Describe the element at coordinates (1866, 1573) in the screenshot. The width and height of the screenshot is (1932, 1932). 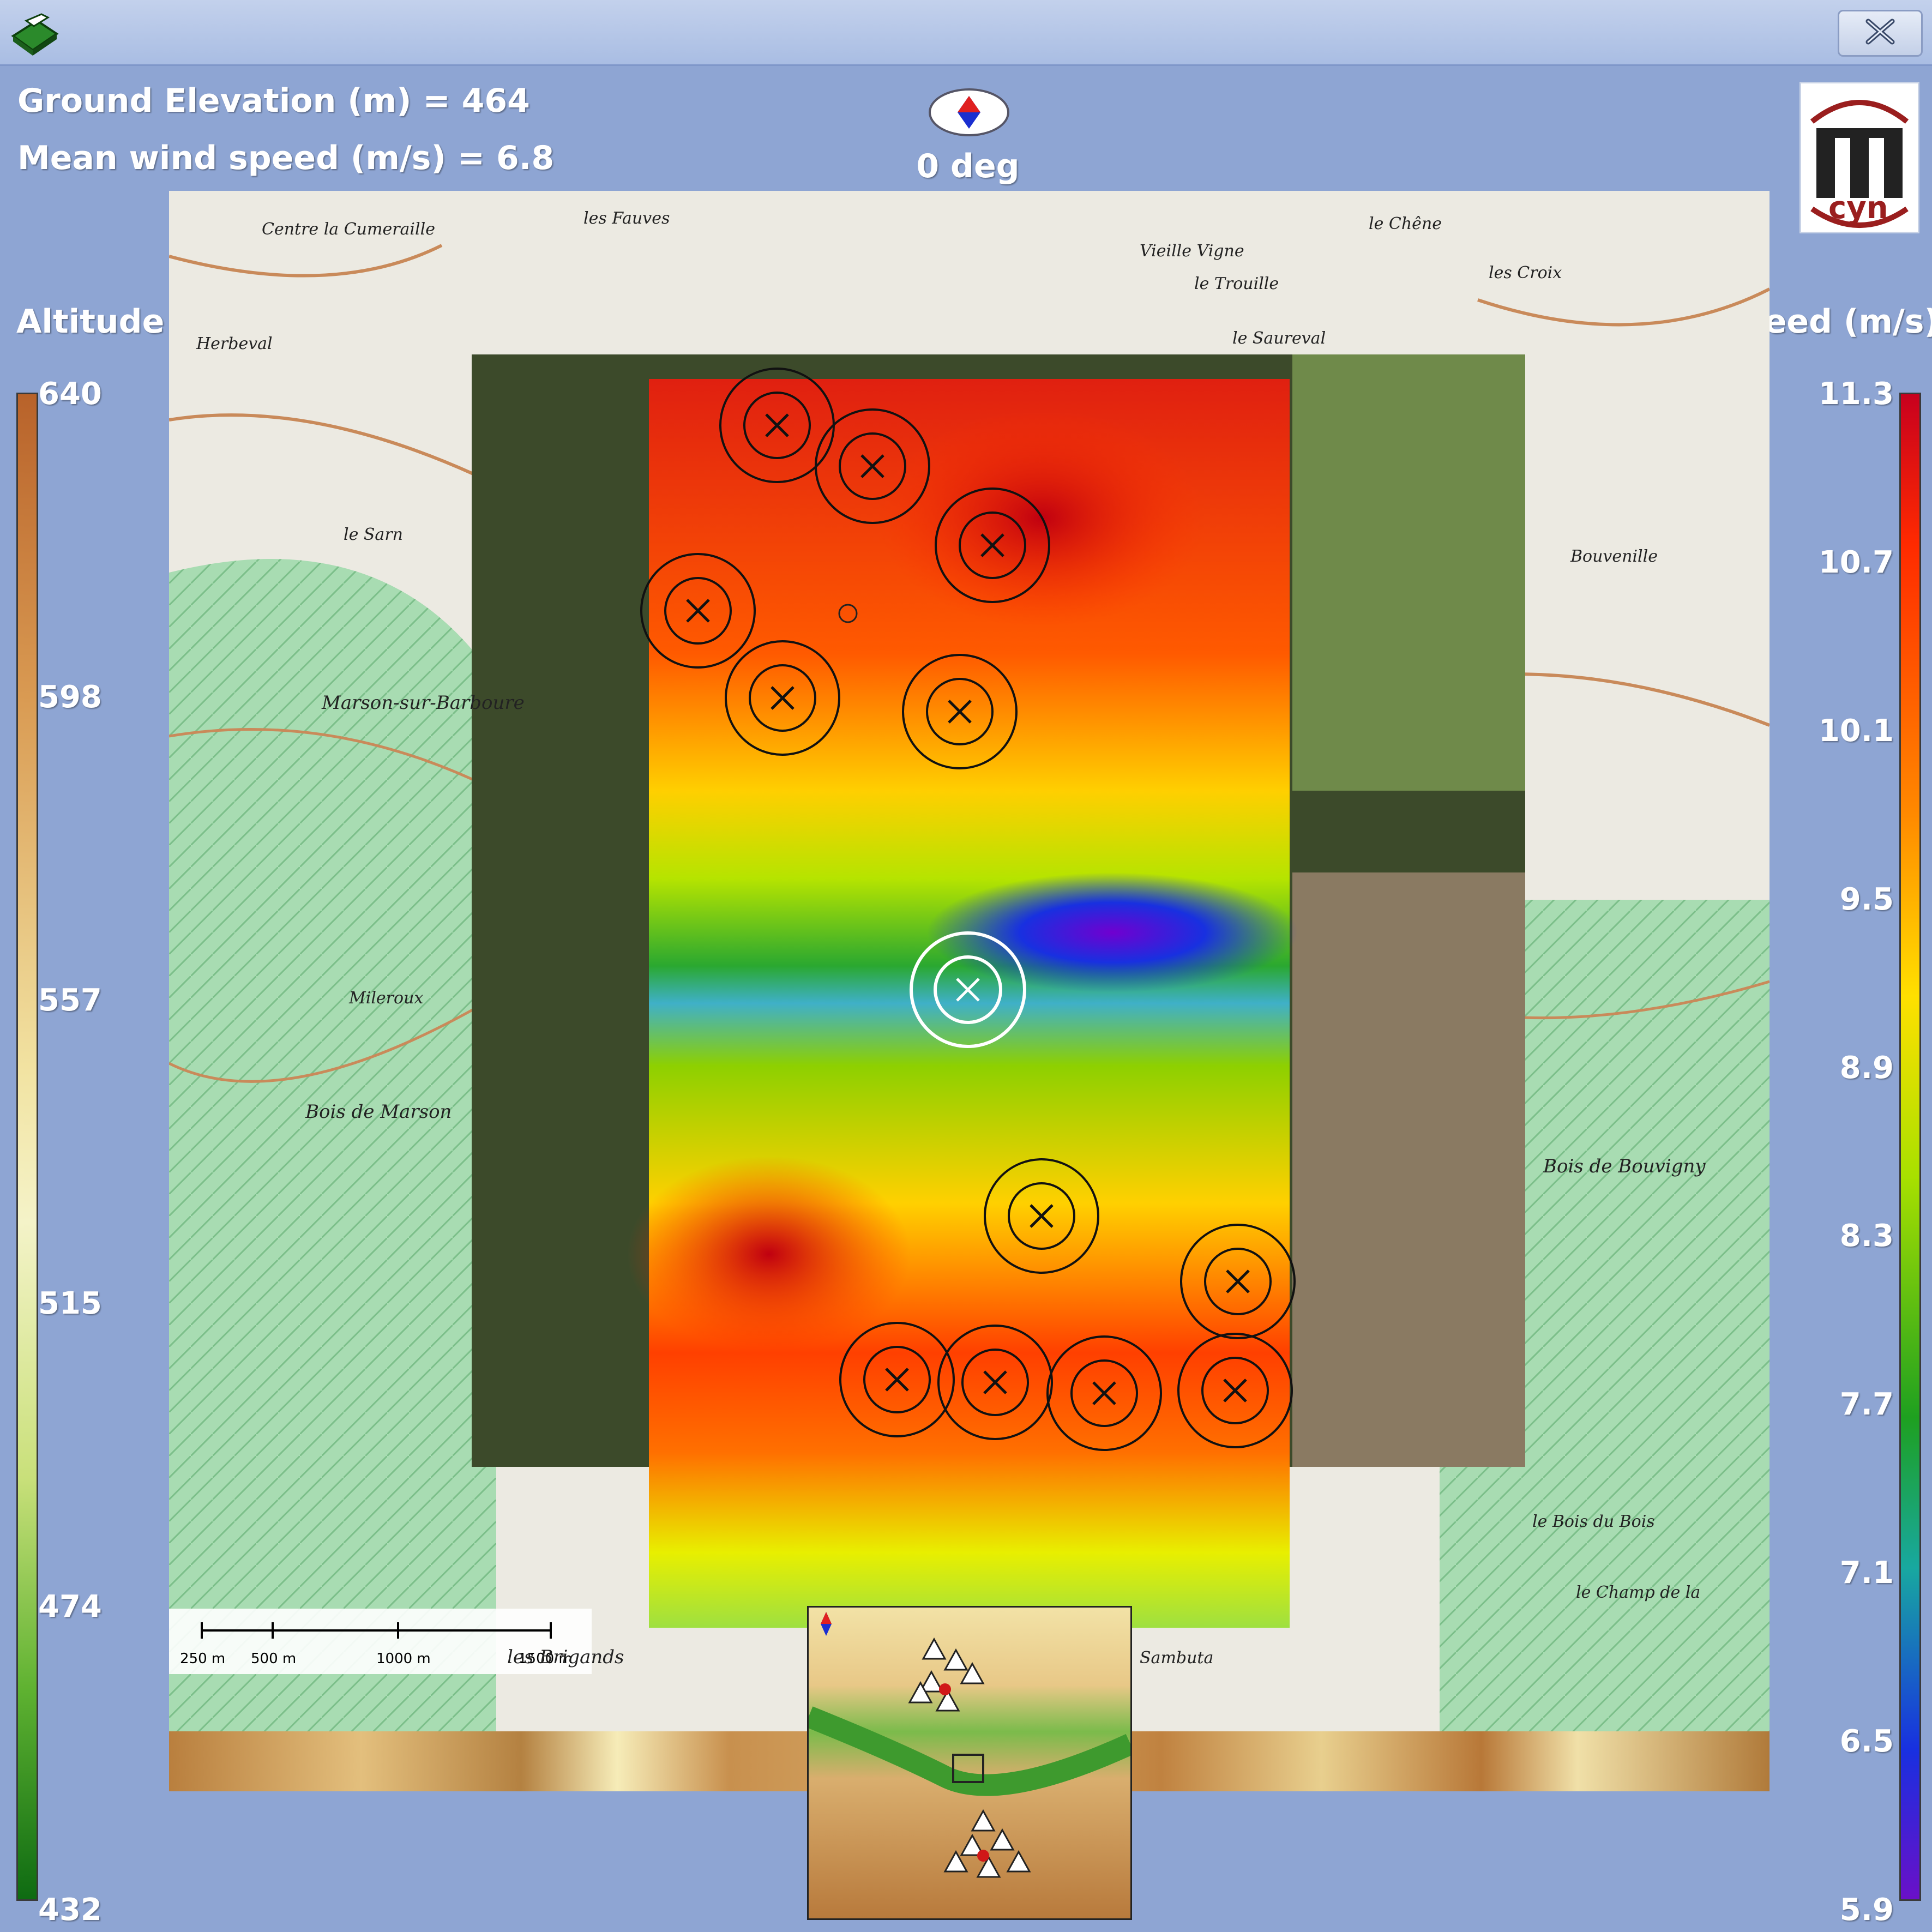
I see `wind-tick-label: 7.1` at that location.